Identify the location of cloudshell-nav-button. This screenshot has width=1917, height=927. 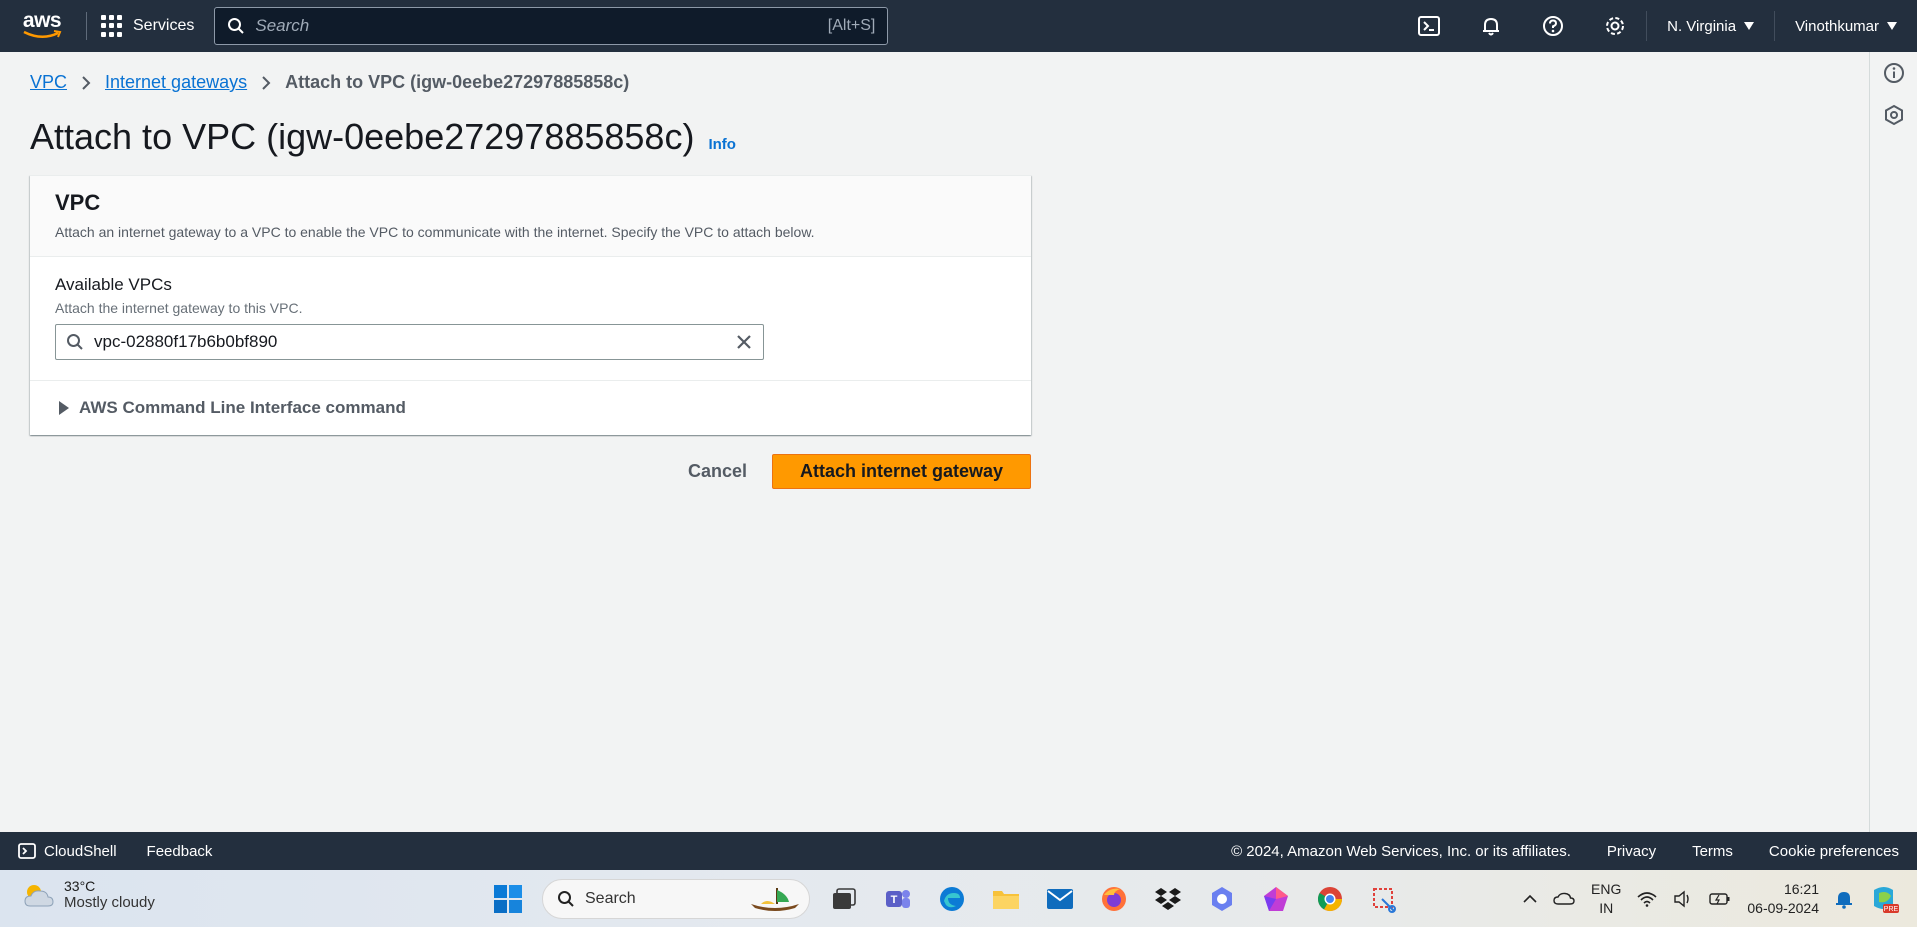
(1429, 26).